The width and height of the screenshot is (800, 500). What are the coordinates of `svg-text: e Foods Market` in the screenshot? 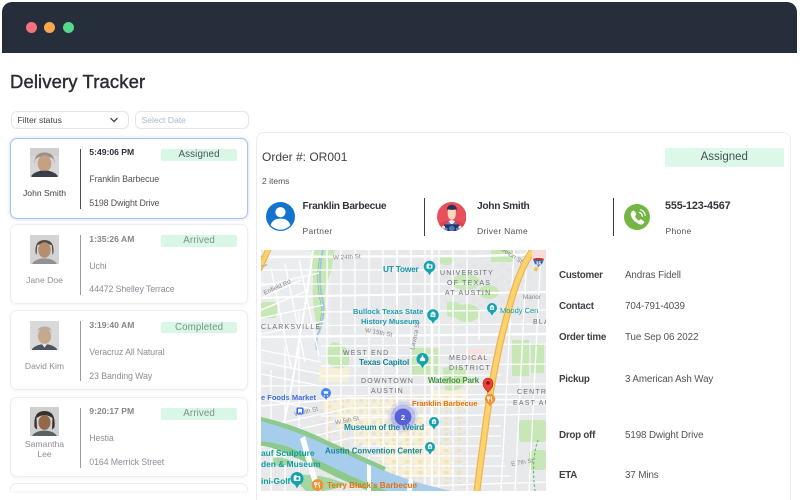 It's located at (289, 397).